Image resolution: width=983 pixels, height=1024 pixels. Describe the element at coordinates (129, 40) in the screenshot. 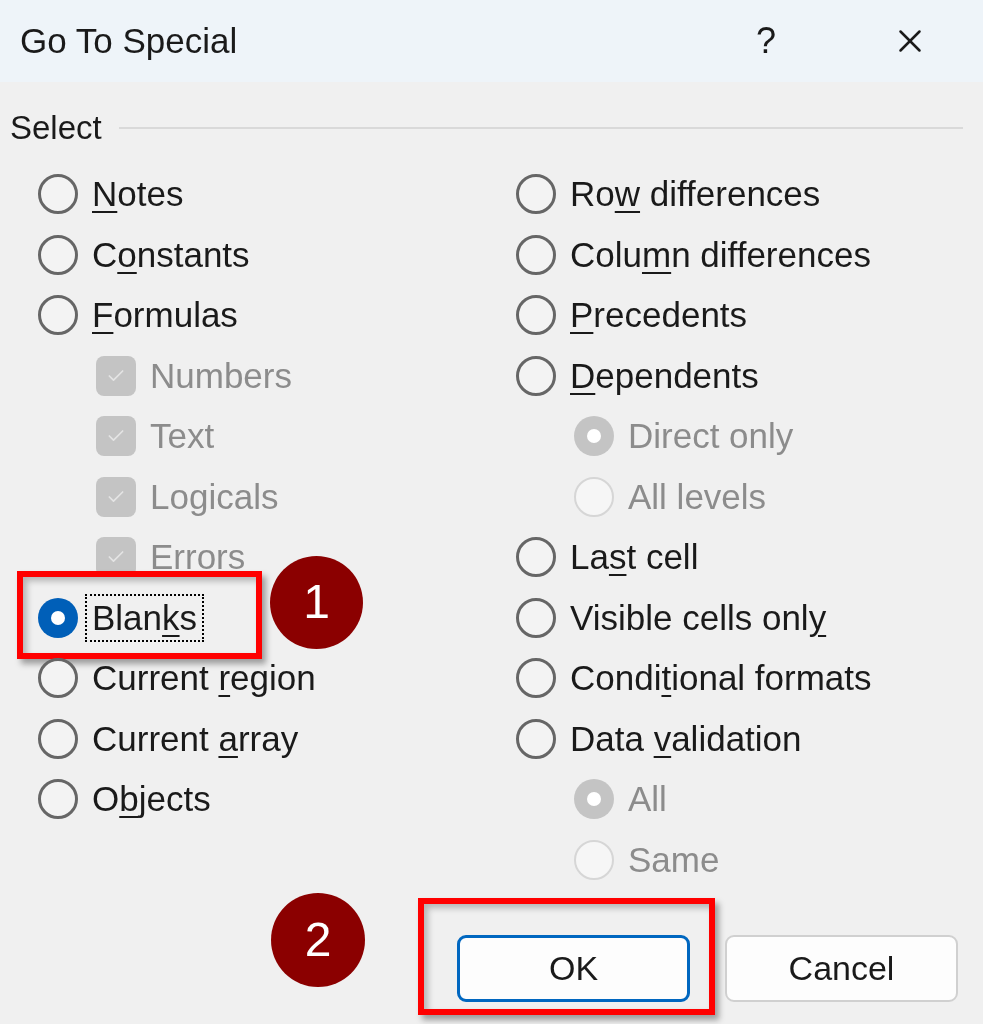

I see `window-title: Go To Special` at that location.